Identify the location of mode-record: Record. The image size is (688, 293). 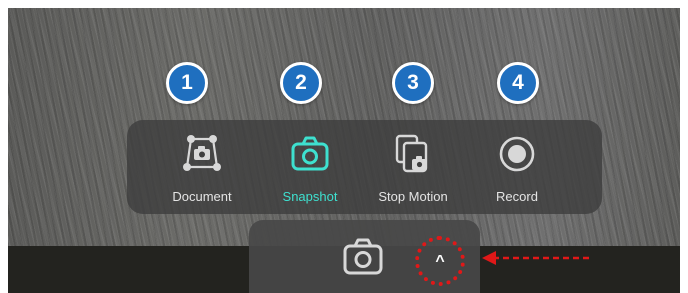
(517, 167).